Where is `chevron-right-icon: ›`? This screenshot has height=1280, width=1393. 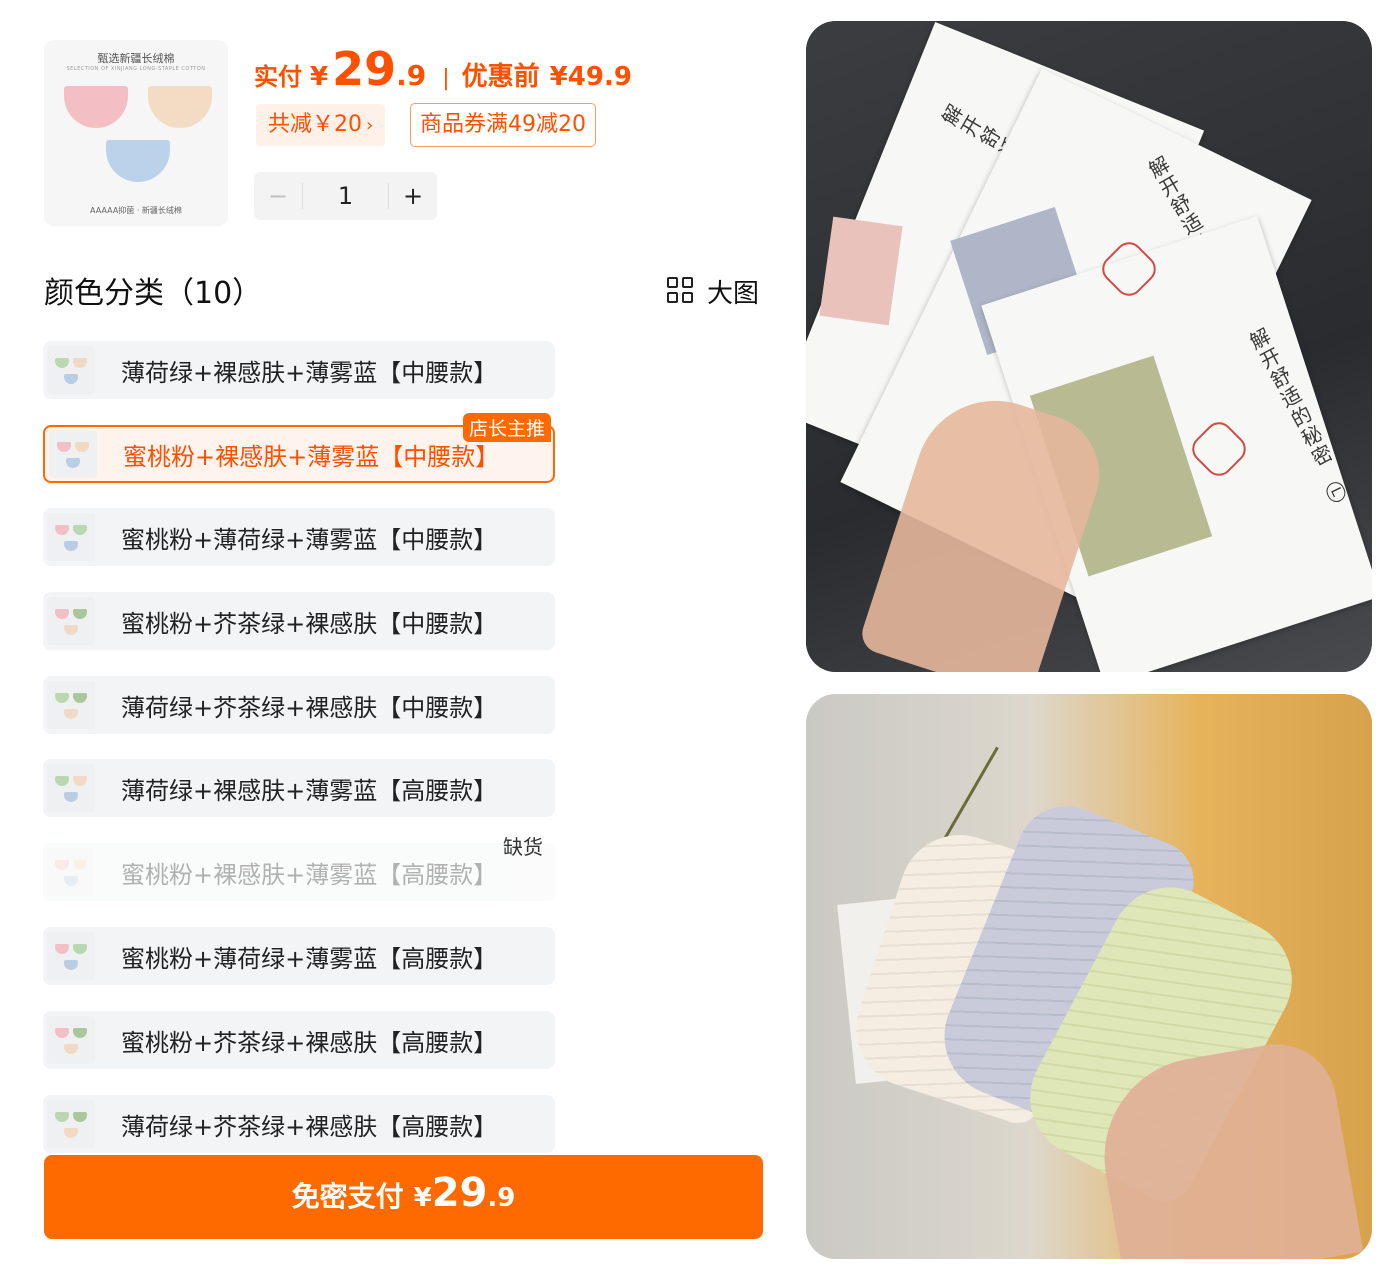 chevron-right-icon: › is located at coordinates (370, 125).